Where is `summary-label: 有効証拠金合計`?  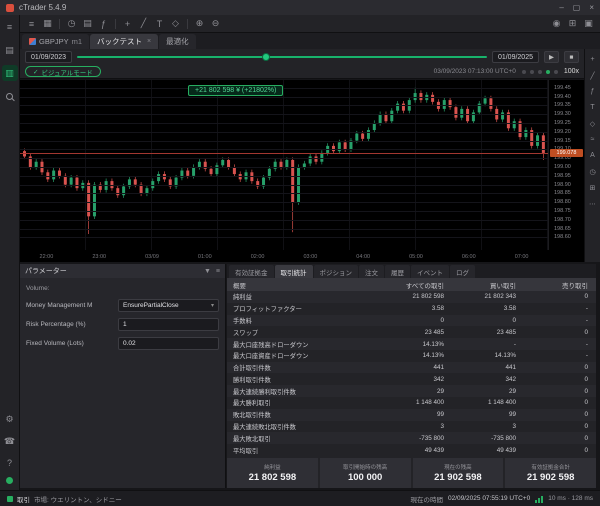
summary-label: 有効証拠金合計 is located at coordinates (550, 468).